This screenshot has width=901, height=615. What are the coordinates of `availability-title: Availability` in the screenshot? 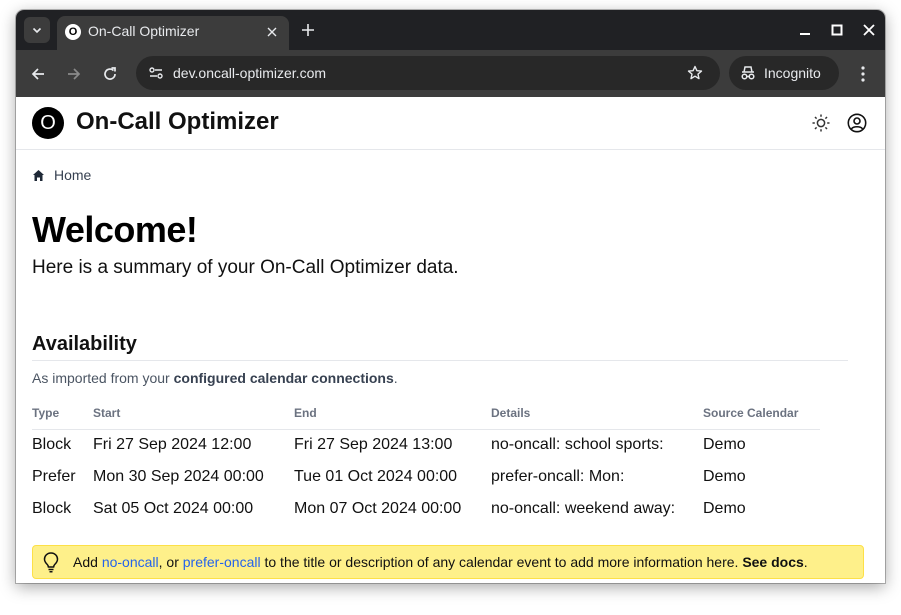 It's located at (84, 344).